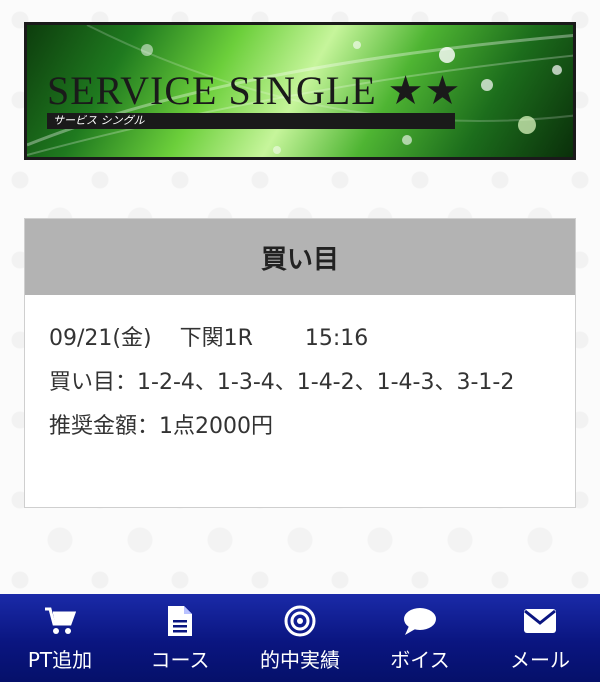 This screenshot has height=682, width=600. I want to click on bets-line: 買い目：1-2-4、1-3-4、1-4-2、1-4-3、3-1-2, so click(300, 383).